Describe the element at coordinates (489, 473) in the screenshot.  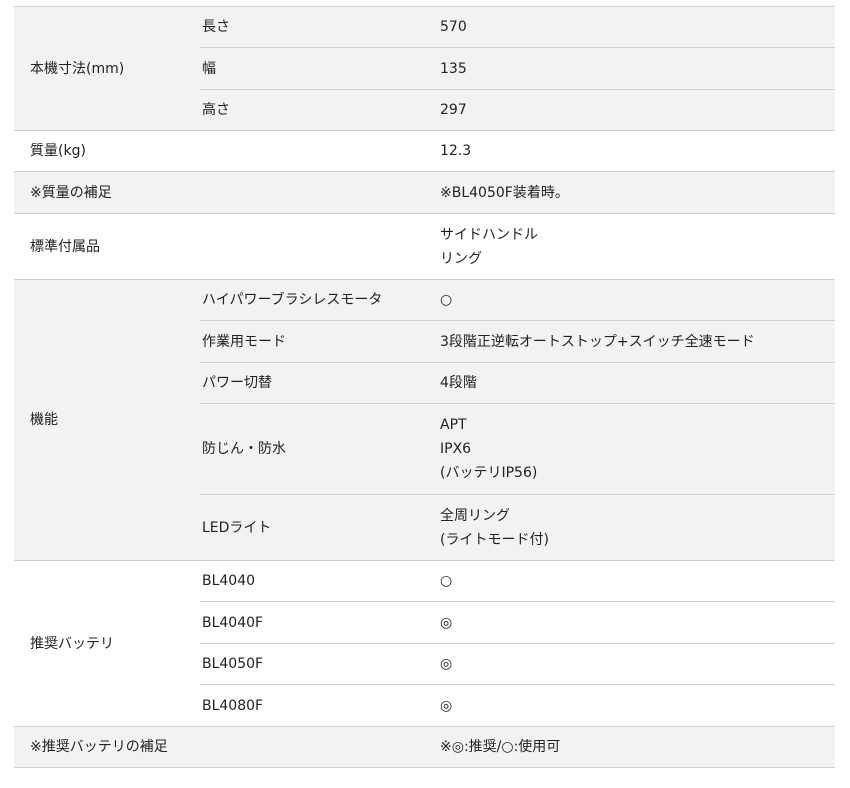
I see `value-line: (バッテリIP56)` at that location.